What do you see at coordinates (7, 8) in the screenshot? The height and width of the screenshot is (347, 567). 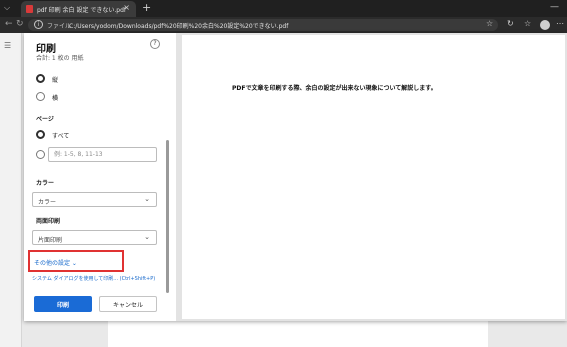 I see `tab-actions-chevron-icon: ⌵` at bounding box center [7, 8].